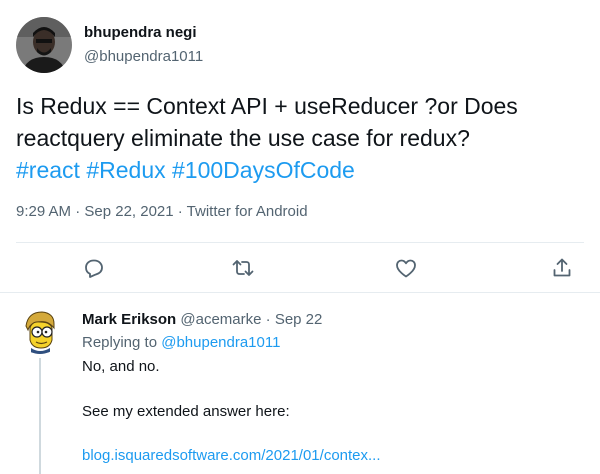 Image resolution: width=600 pixels, height=474 pixels. Describe the element at coordinates (186, 411) in the screenshot. I see `reply-text-line-2: See my extended answer here:` at that location.